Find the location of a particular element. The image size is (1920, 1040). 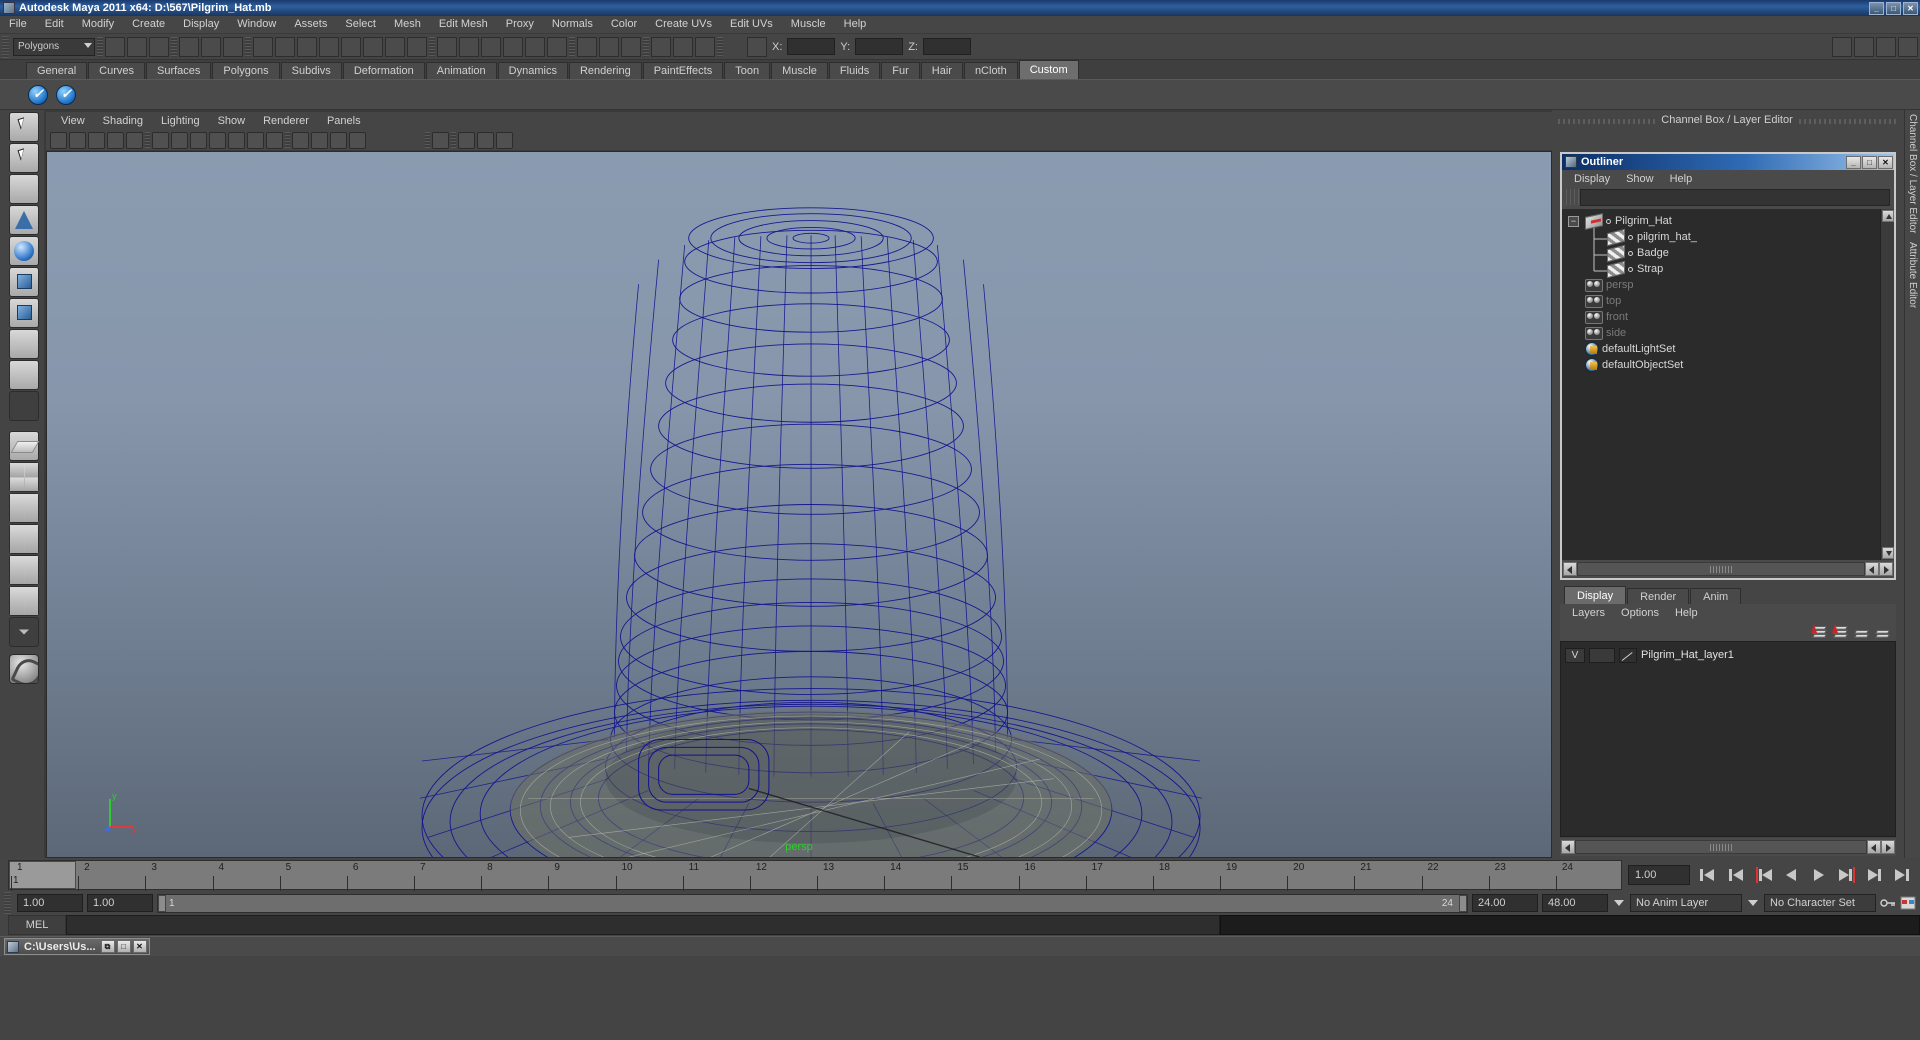

go-to-start-button is located at coordinates (1707, 875).